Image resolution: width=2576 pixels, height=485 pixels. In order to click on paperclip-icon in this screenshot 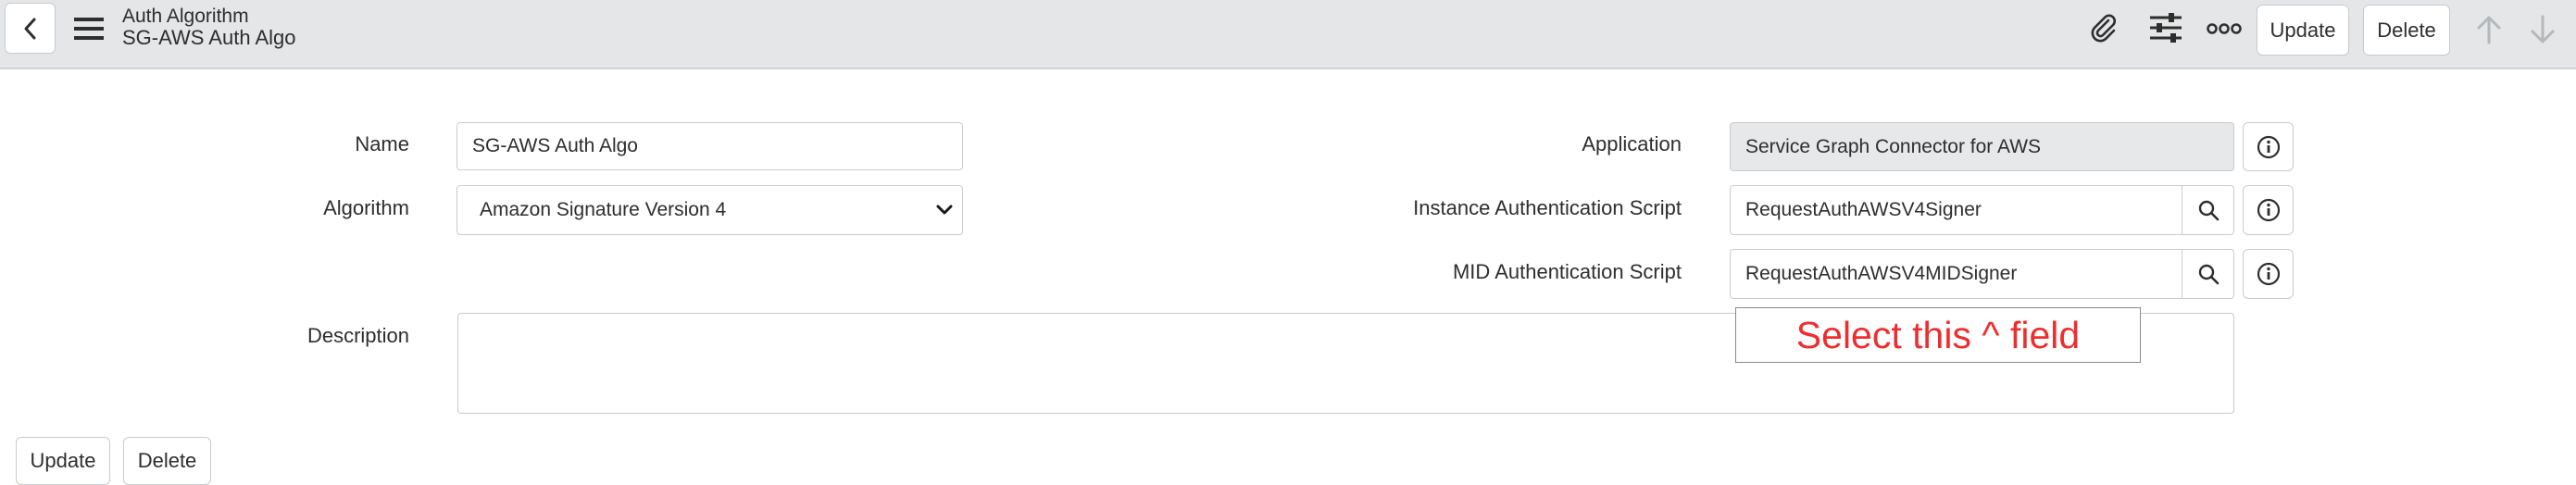, I will do `click(2103, 28)`.